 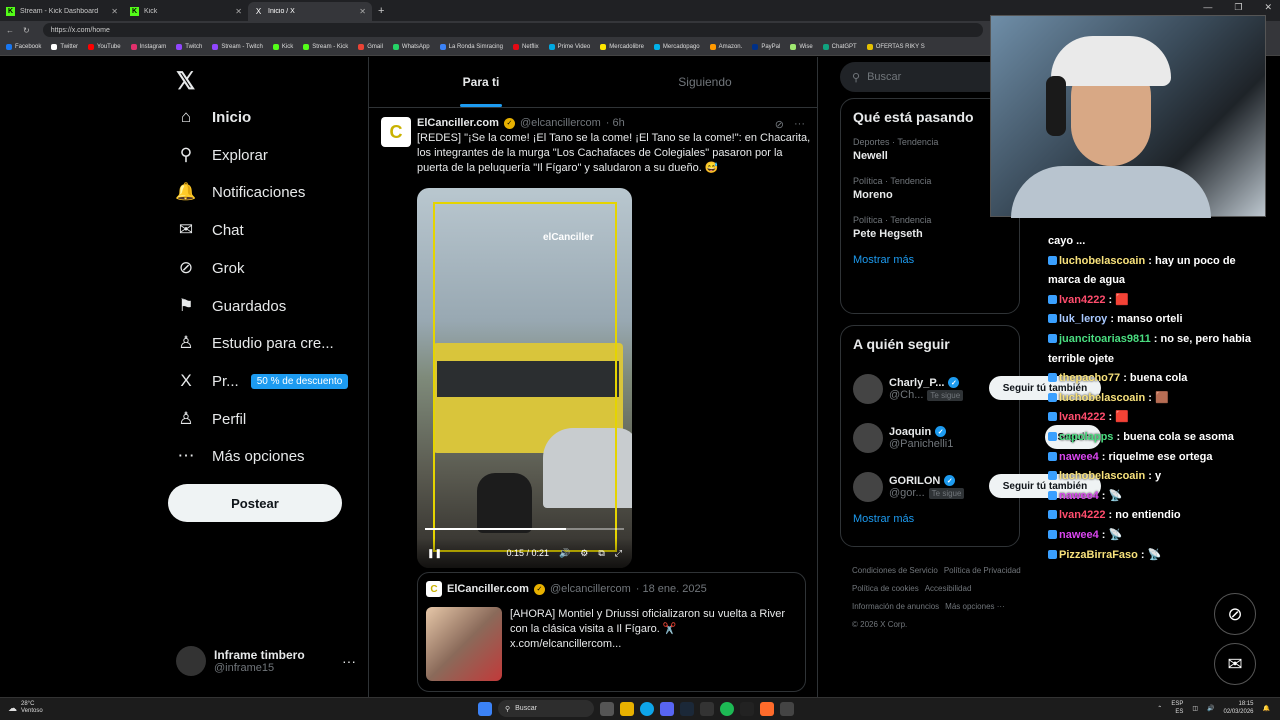 I want to click on clock: 18:15 02/03/2026, so click(x=1238, y=708).